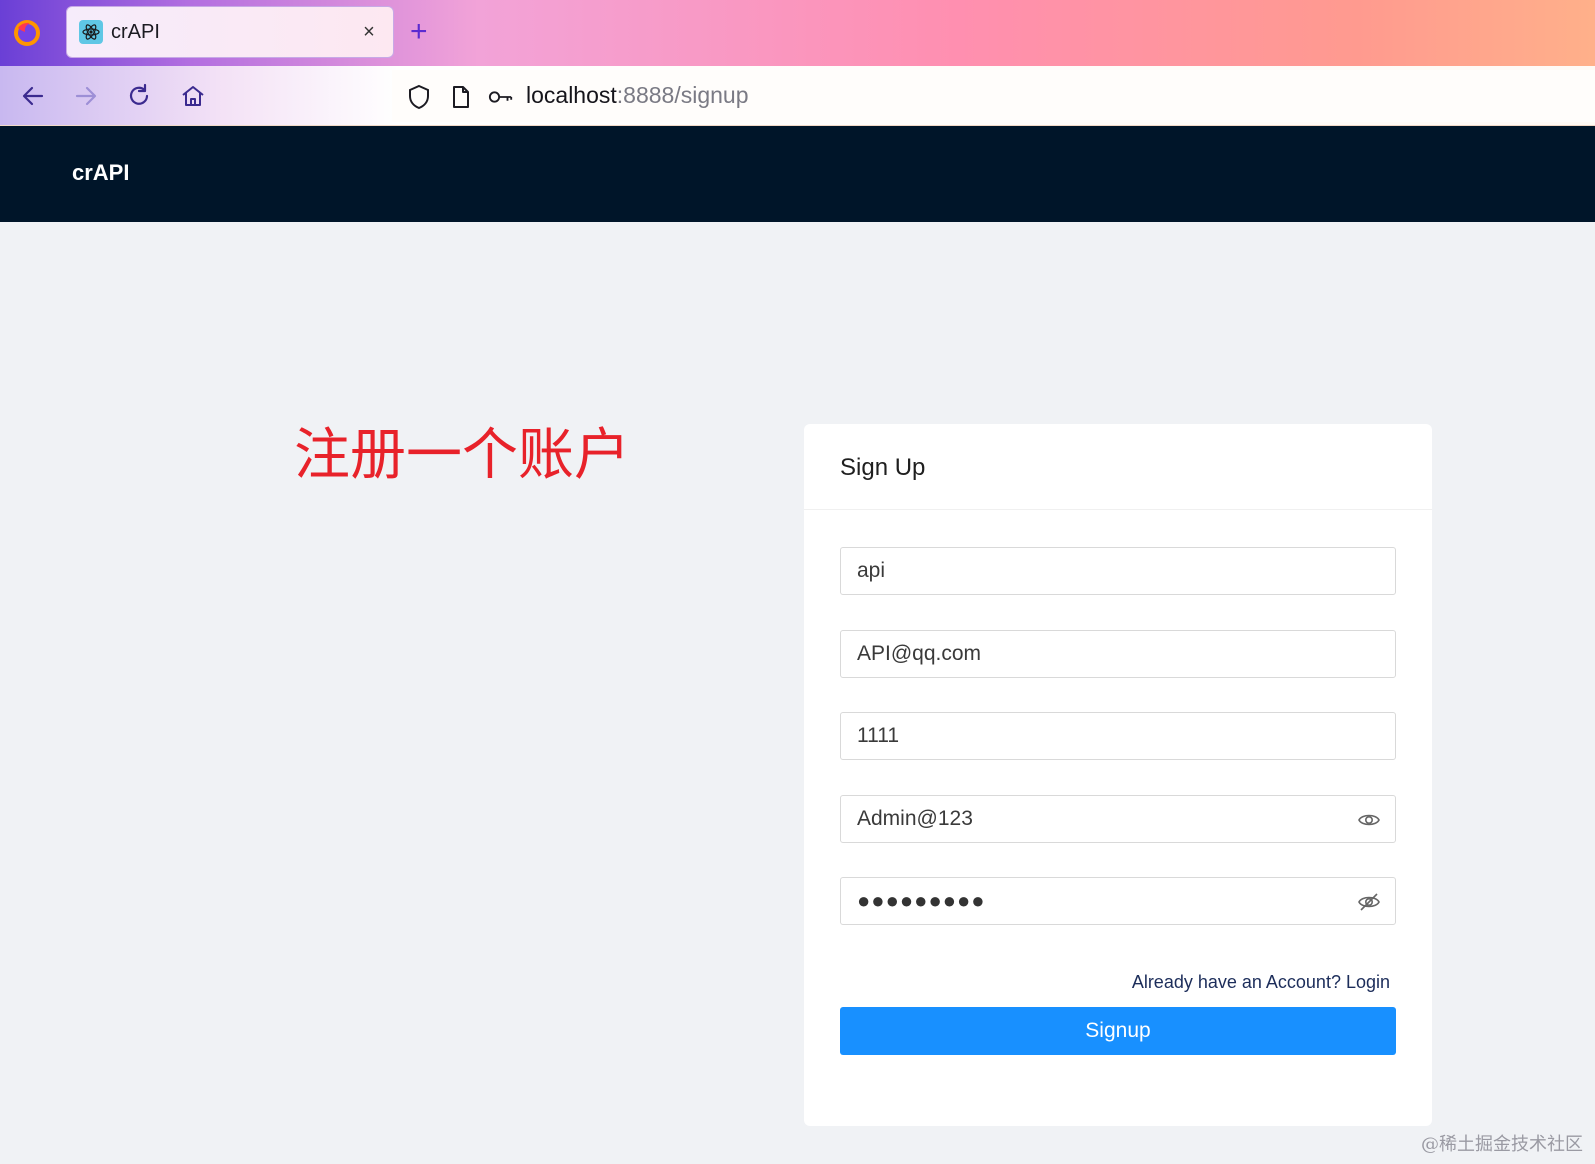  I want to click on tab-crapi: crAPI ×, so click(230, 32).